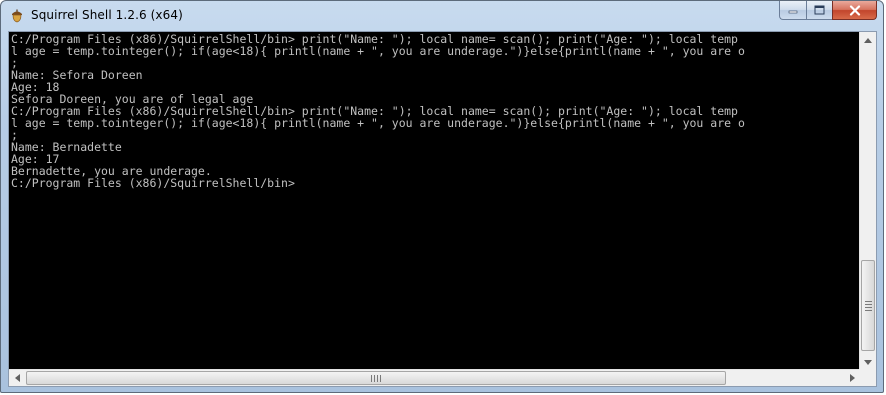 This screenshot has width=886, height=395. I want to click on horizontal-scrollbar, so click(434, 377).